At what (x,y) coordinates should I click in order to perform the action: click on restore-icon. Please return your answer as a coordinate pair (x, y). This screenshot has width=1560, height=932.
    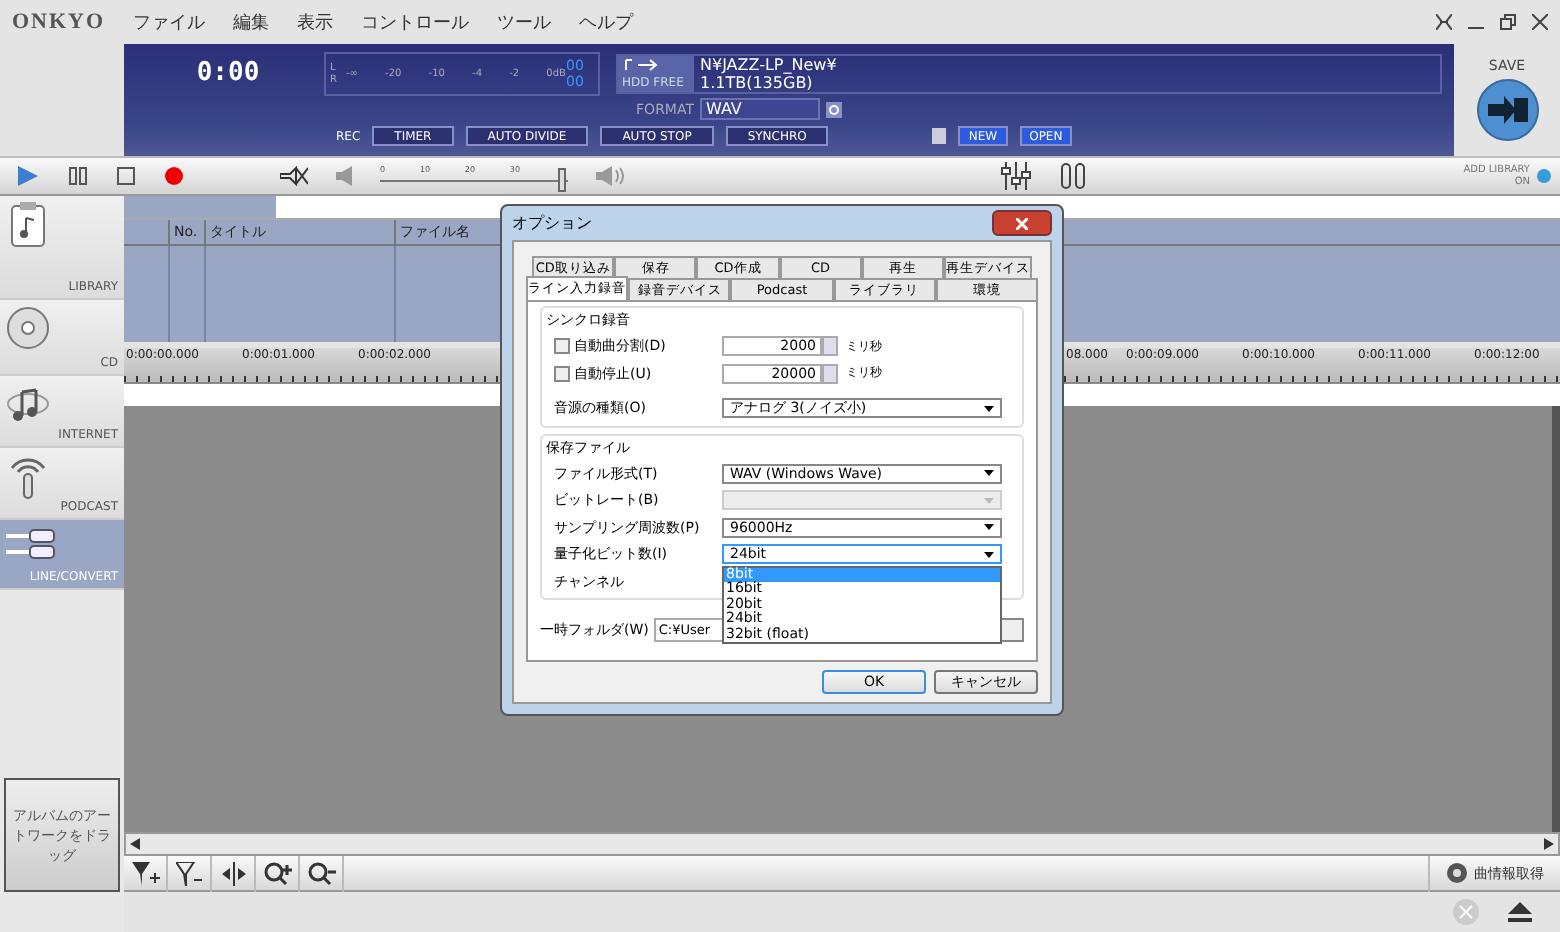
    Looking at the image, I should click on (1508, 22).